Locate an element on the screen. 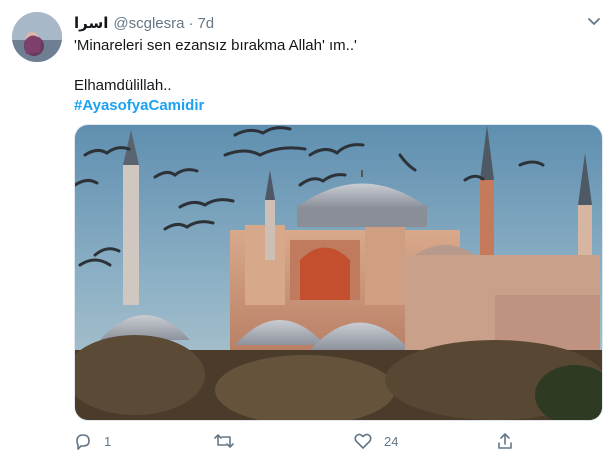  reply-icon is located at coordinates (83, 442).